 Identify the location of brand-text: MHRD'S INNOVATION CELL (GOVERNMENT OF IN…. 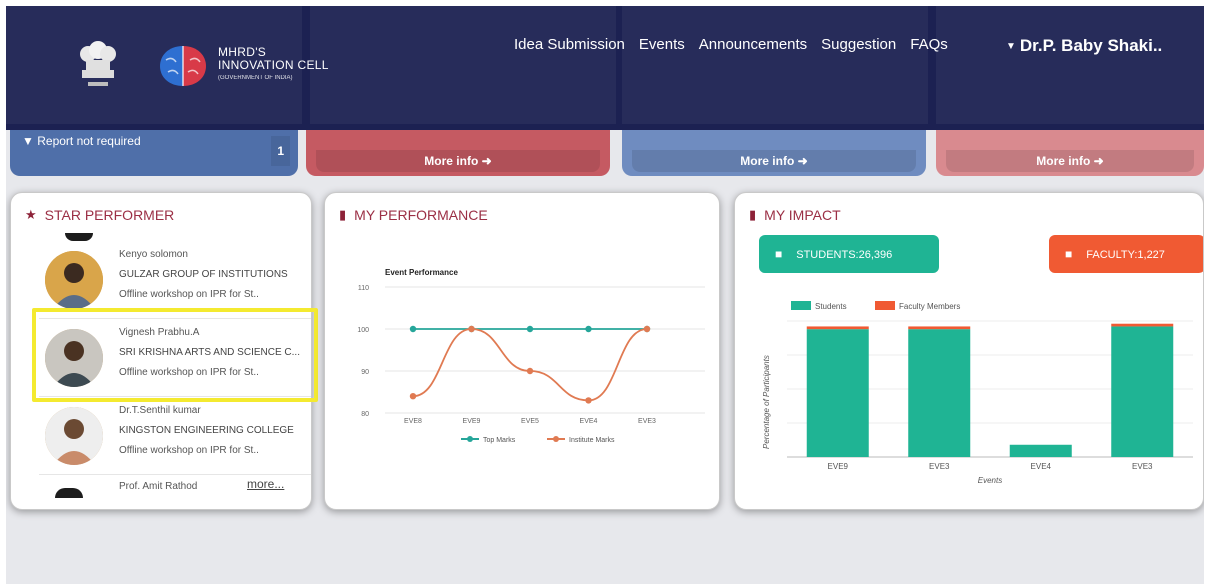
(273, 65).